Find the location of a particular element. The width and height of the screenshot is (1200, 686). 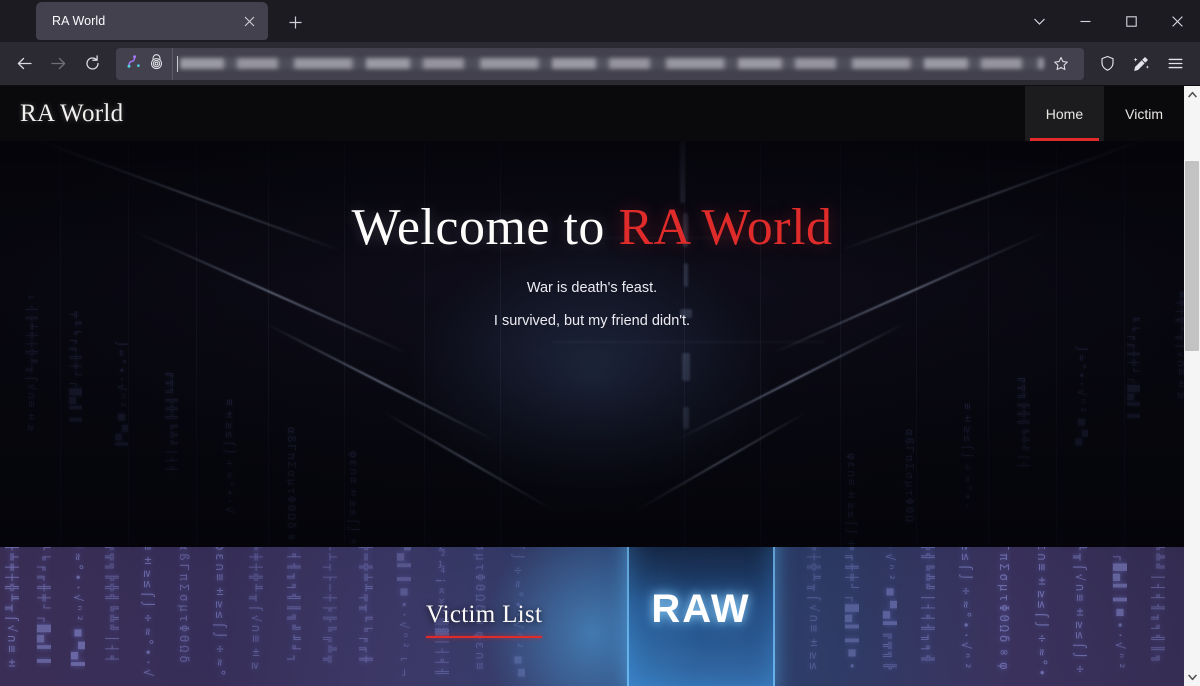

hero-title-plain: Welcome to is located at coordinates (485, 227).